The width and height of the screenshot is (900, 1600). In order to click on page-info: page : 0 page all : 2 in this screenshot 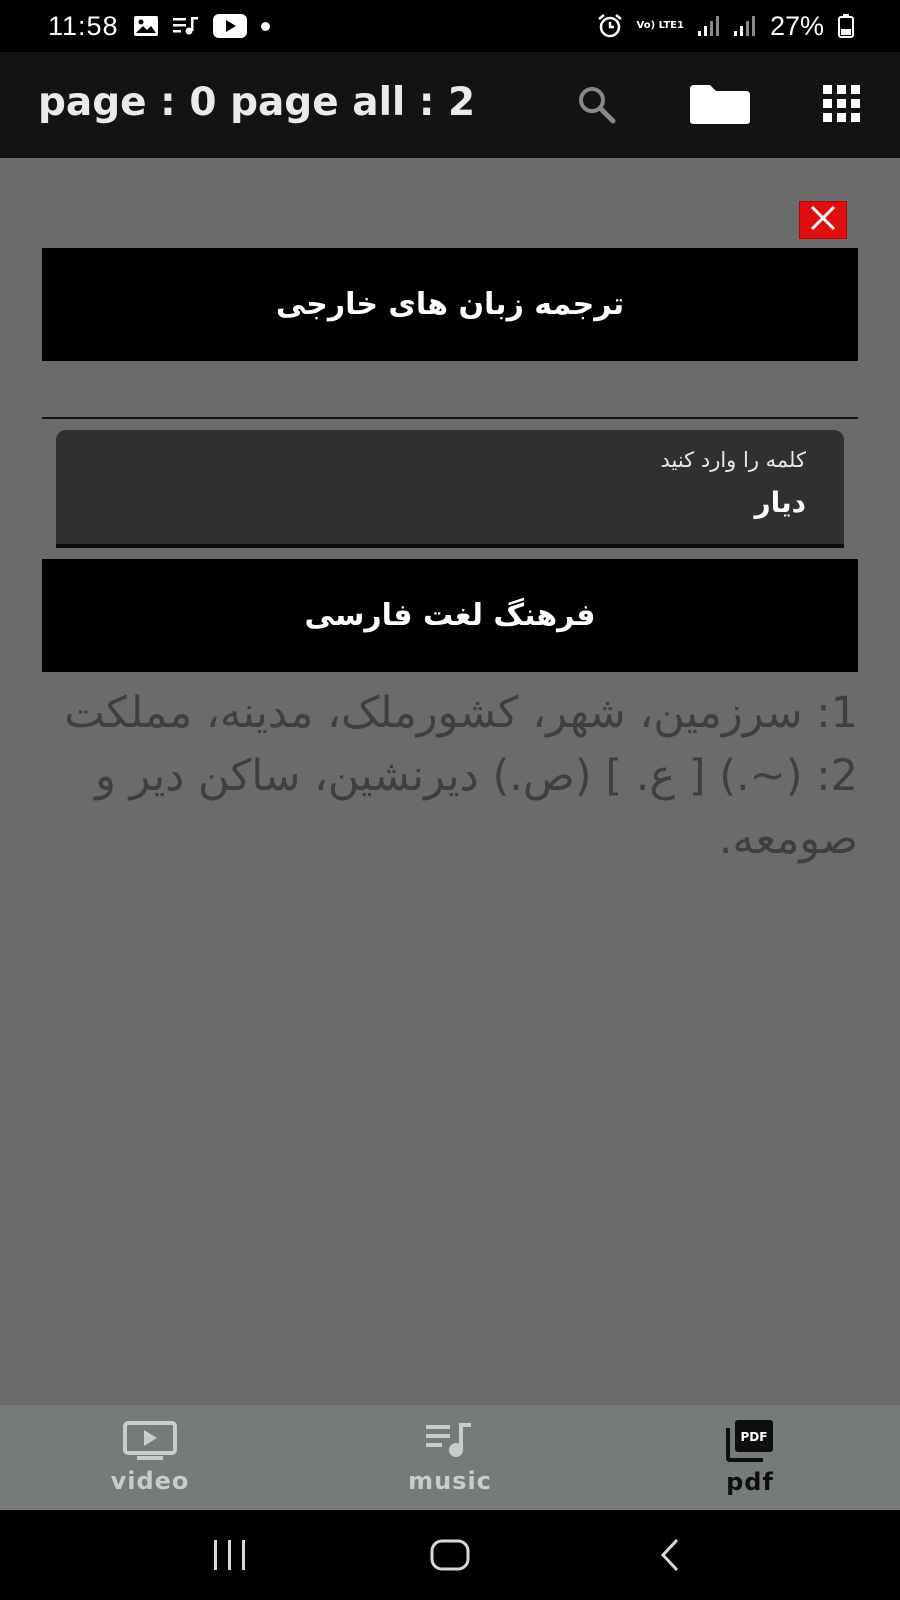, I will do `click(257, 102)`.